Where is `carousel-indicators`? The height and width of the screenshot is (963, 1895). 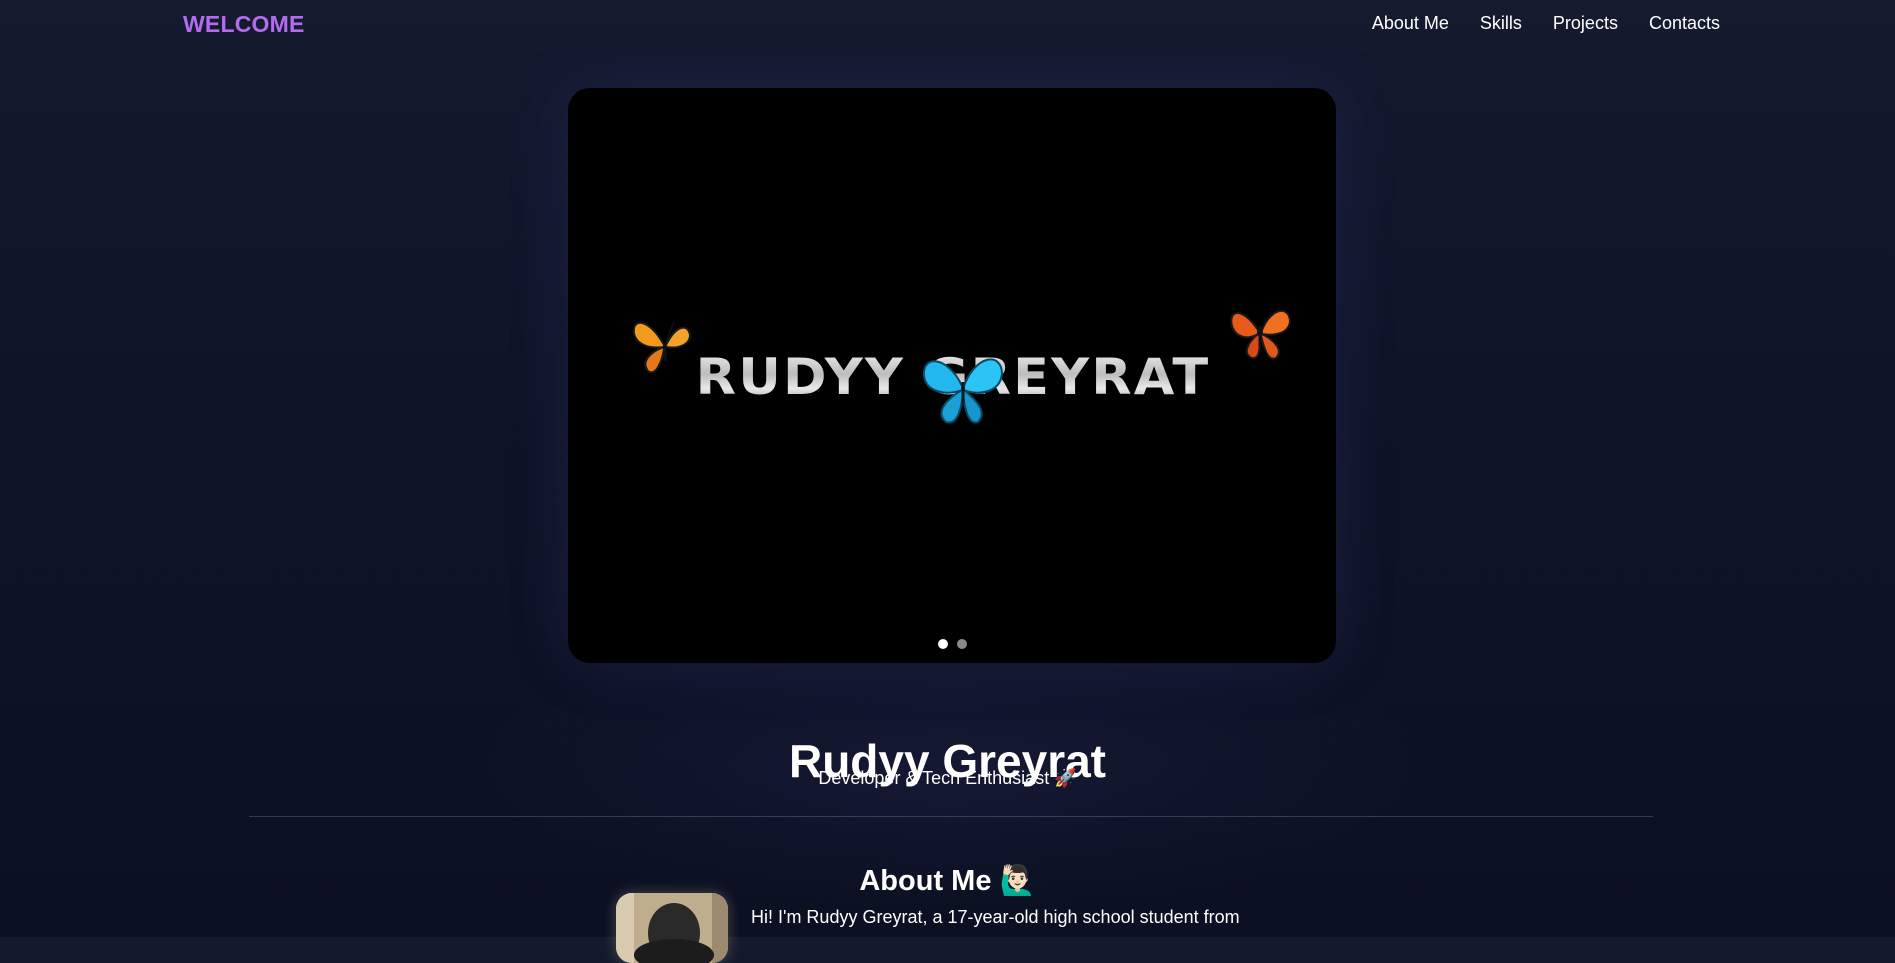 carousel-indicators is located at coordinates (952, 644).